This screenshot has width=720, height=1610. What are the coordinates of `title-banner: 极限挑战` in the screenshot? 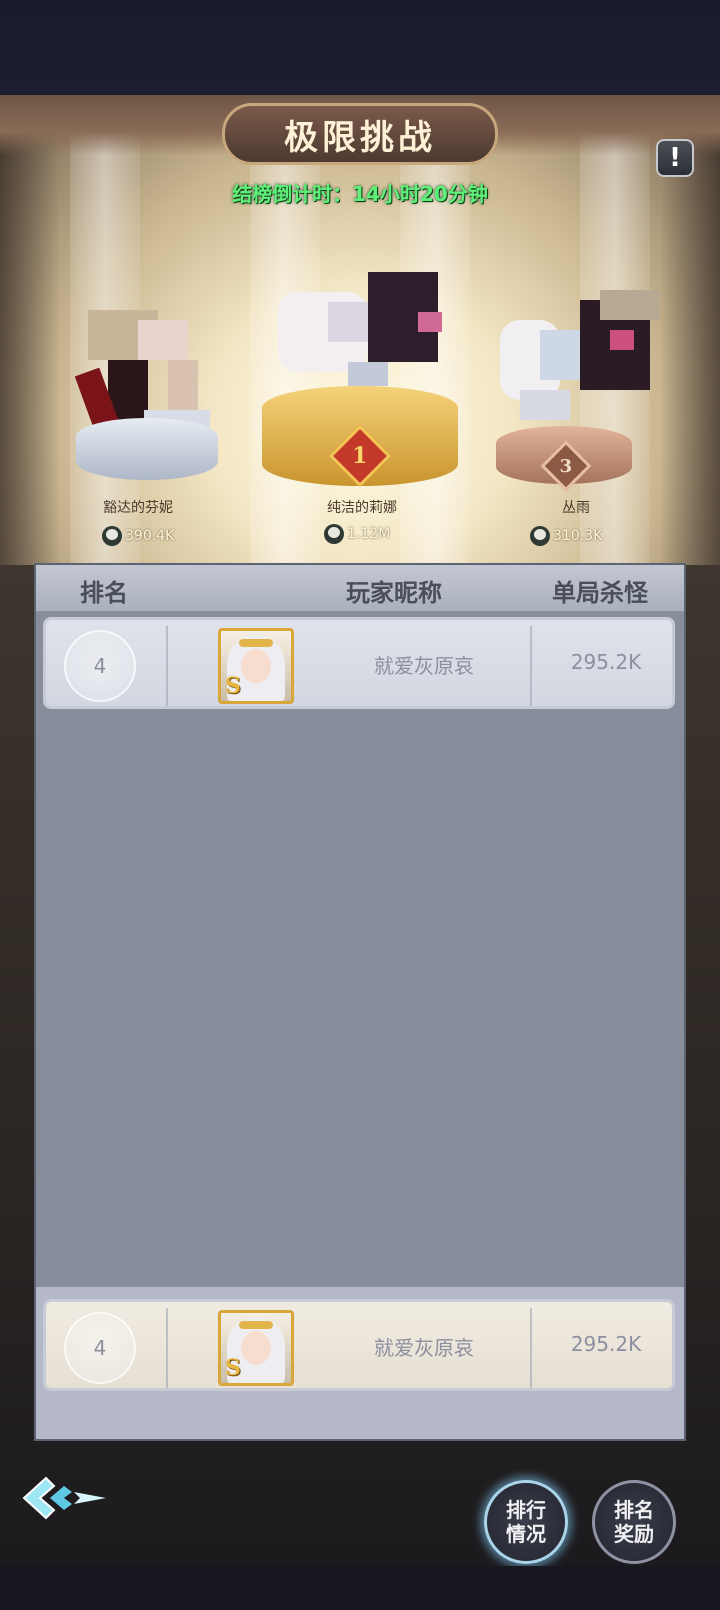 It's located at (360, 134).